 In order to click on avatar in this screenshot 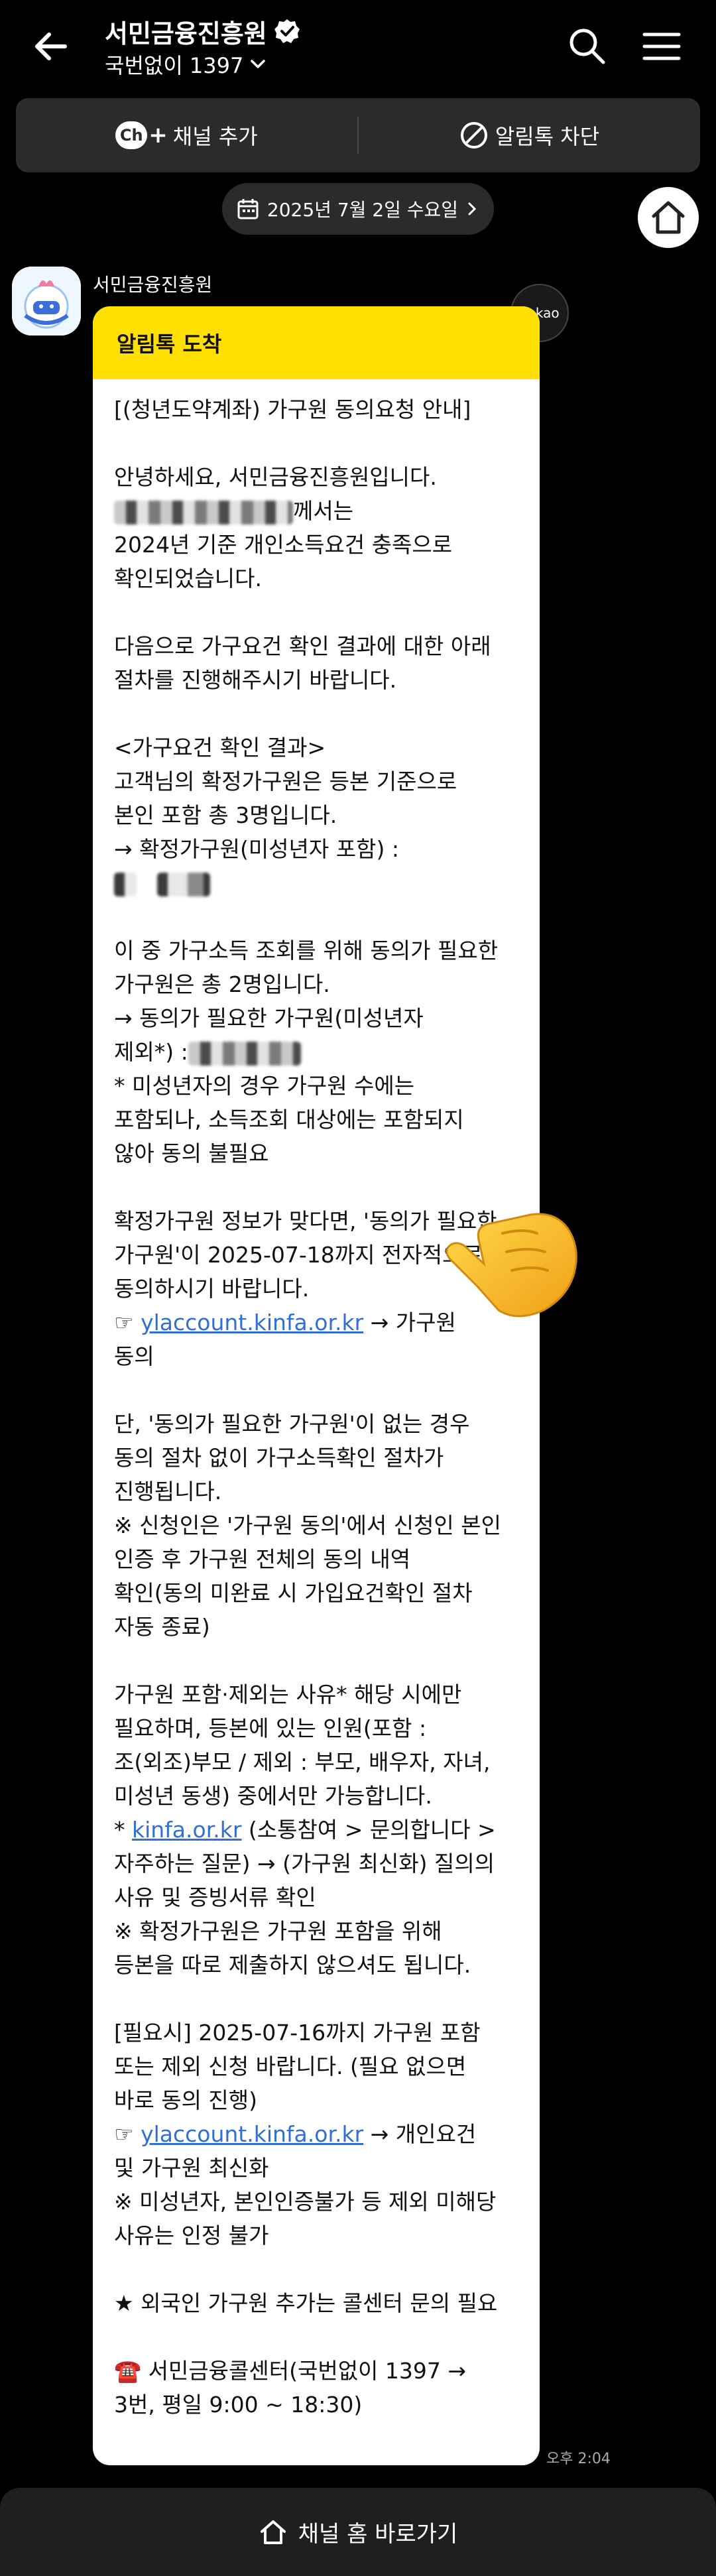, I will do `click(46, 301)`.